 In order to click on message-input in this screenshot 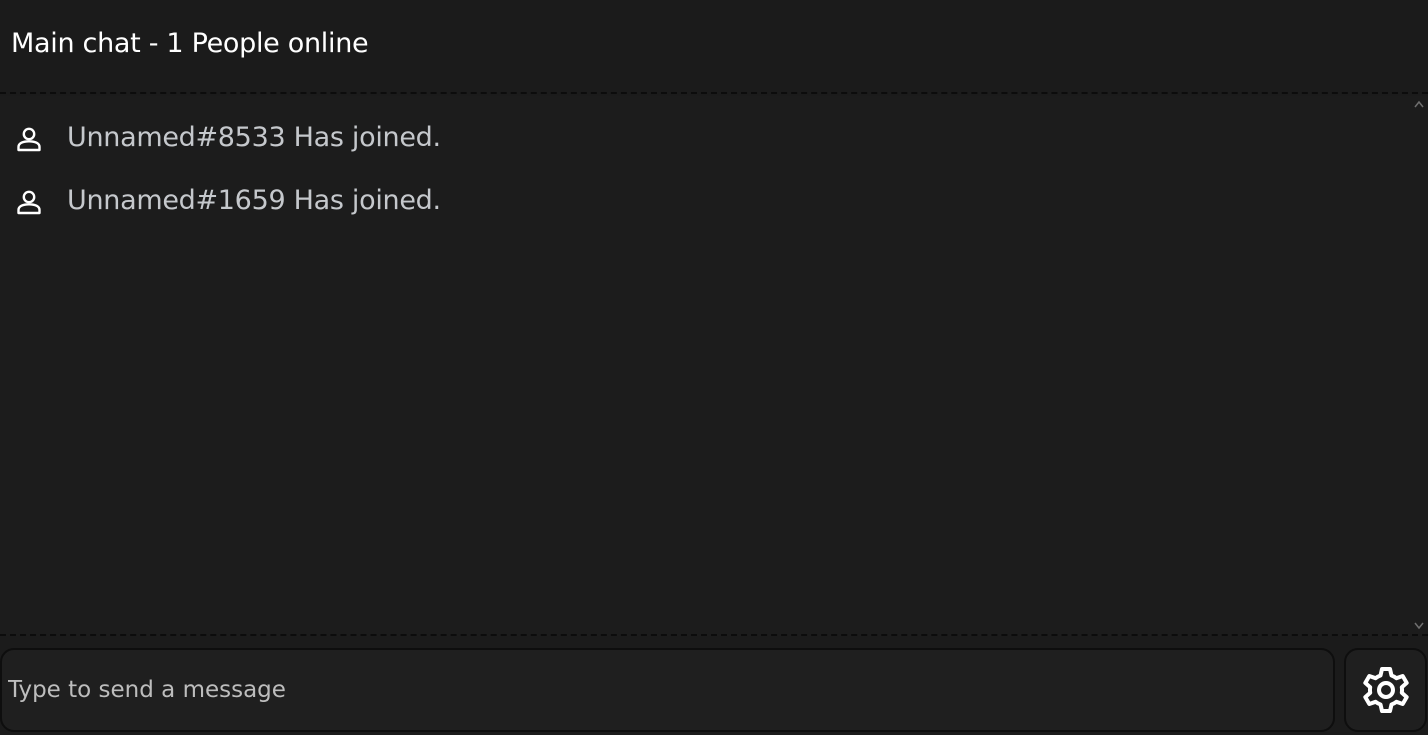, I will do `click(663, 690)`.